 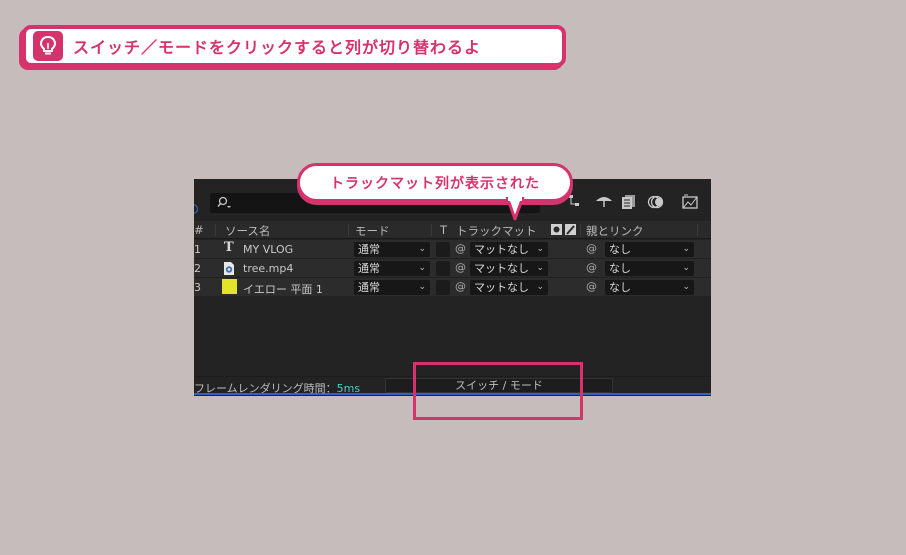 I want to click on column-t: T, so click(x=443, y=230).